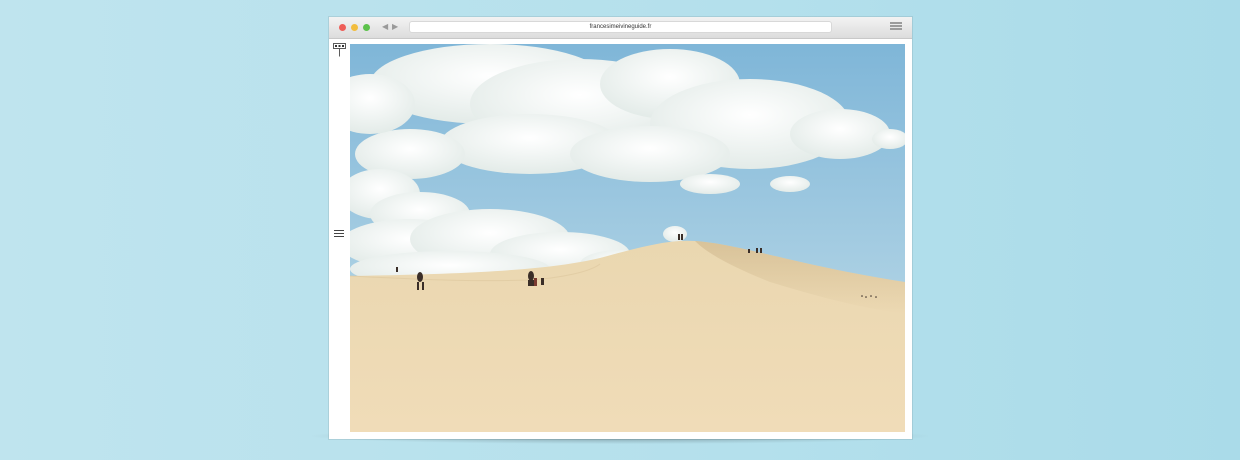 The width and height of the screenshot is (1240, 460). What do you see at coordinates (354, 27) in the screenshot?
I see `minimize-window-button` at bounding box center [354, 27].